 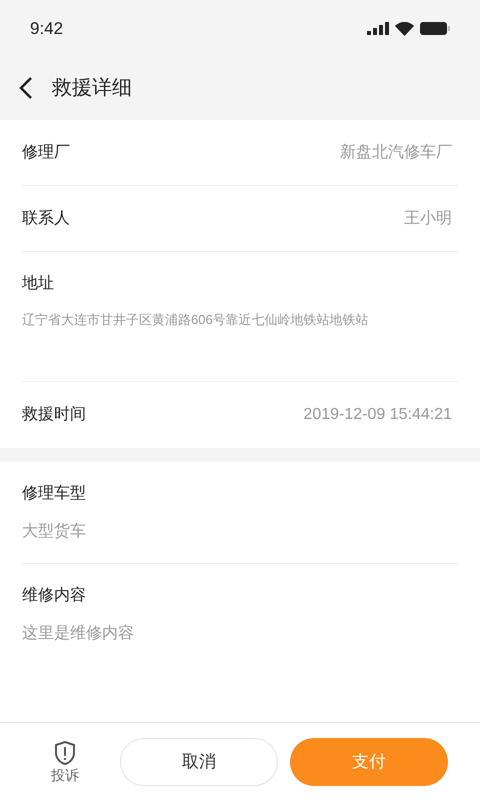 What do you see at coordinates (65, 753) in the screenshot?
I see `shield-alert-icon` at bounding box center [65, 753].